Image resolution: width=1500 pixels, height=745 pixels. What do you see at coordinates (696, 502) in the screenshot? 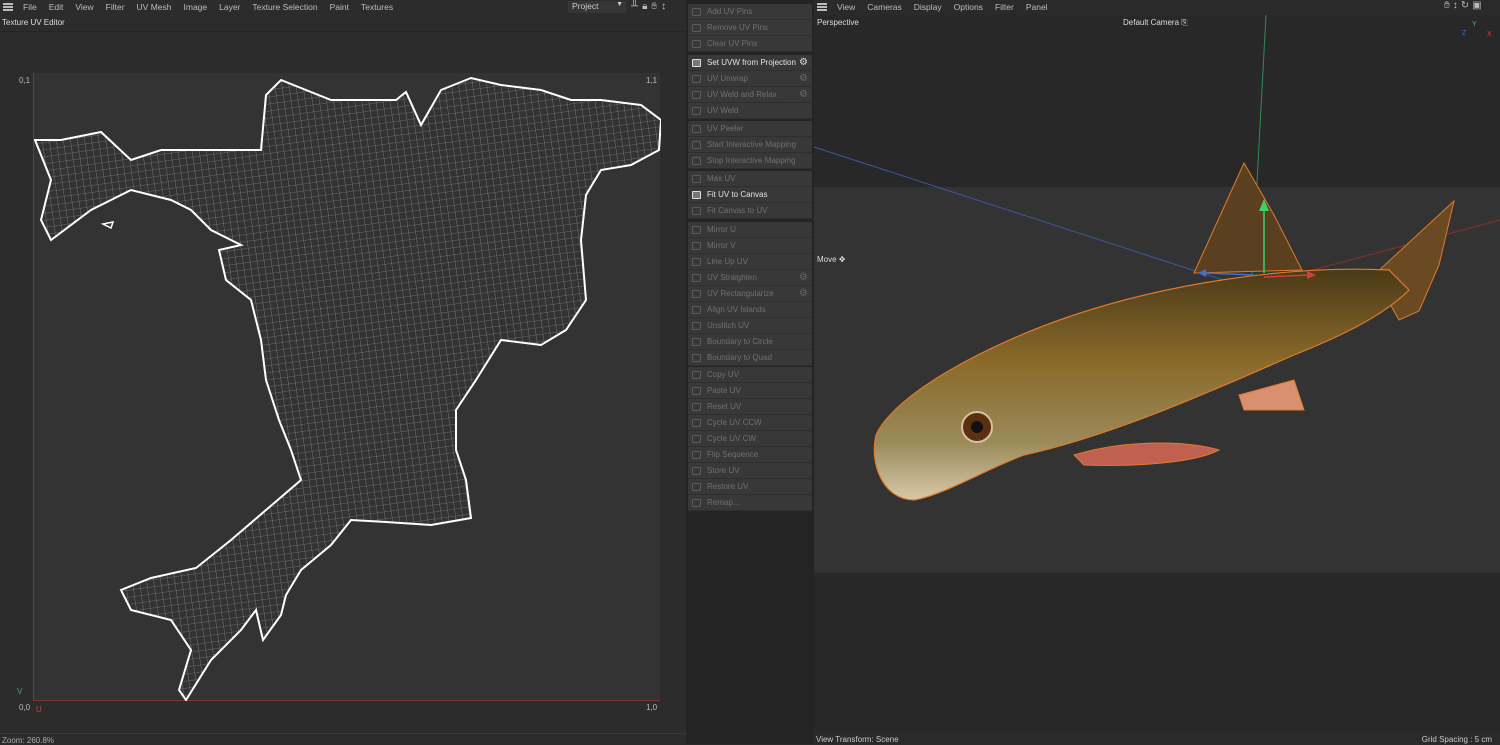
I see `remap-icon` at bounding box center [696, 502].